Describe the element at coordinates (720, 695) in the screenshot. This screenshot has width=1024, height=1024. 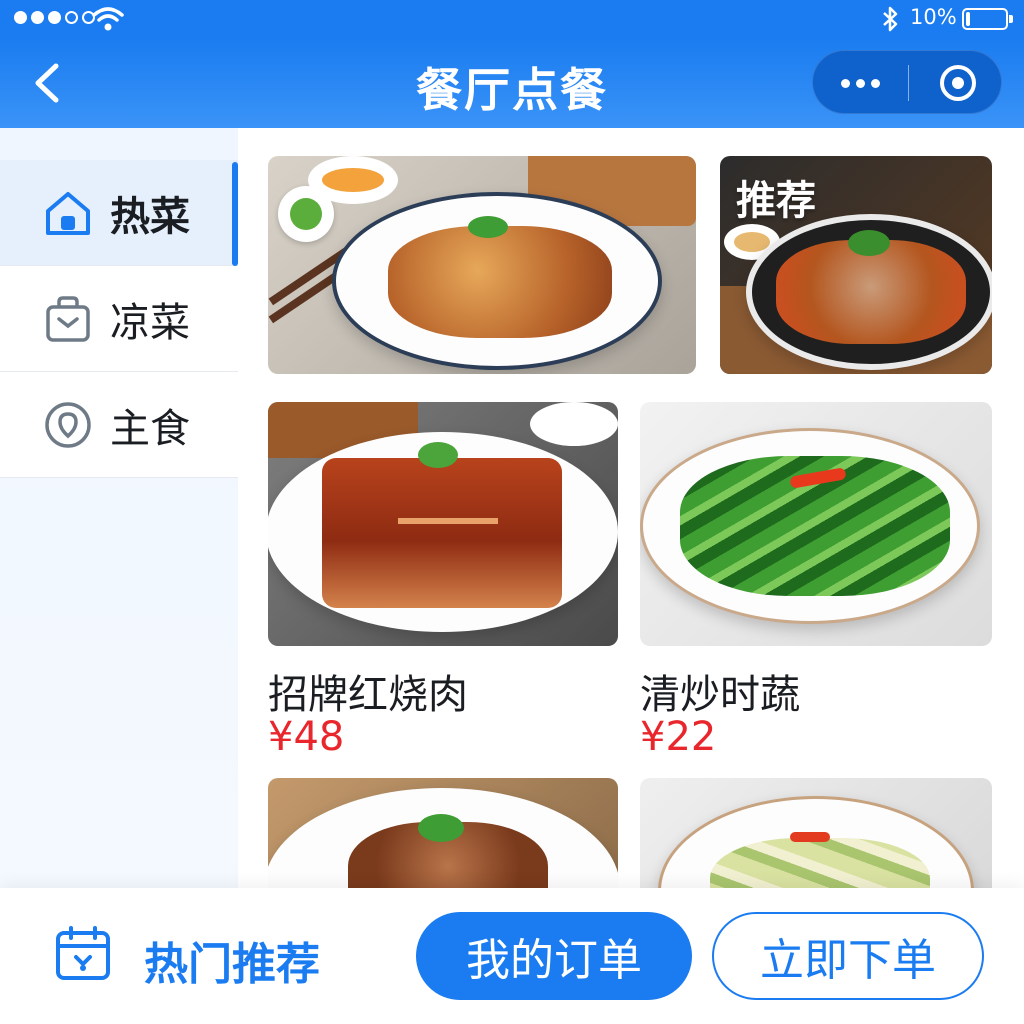
I see `dish-name: 清炒时蔬` at that location.